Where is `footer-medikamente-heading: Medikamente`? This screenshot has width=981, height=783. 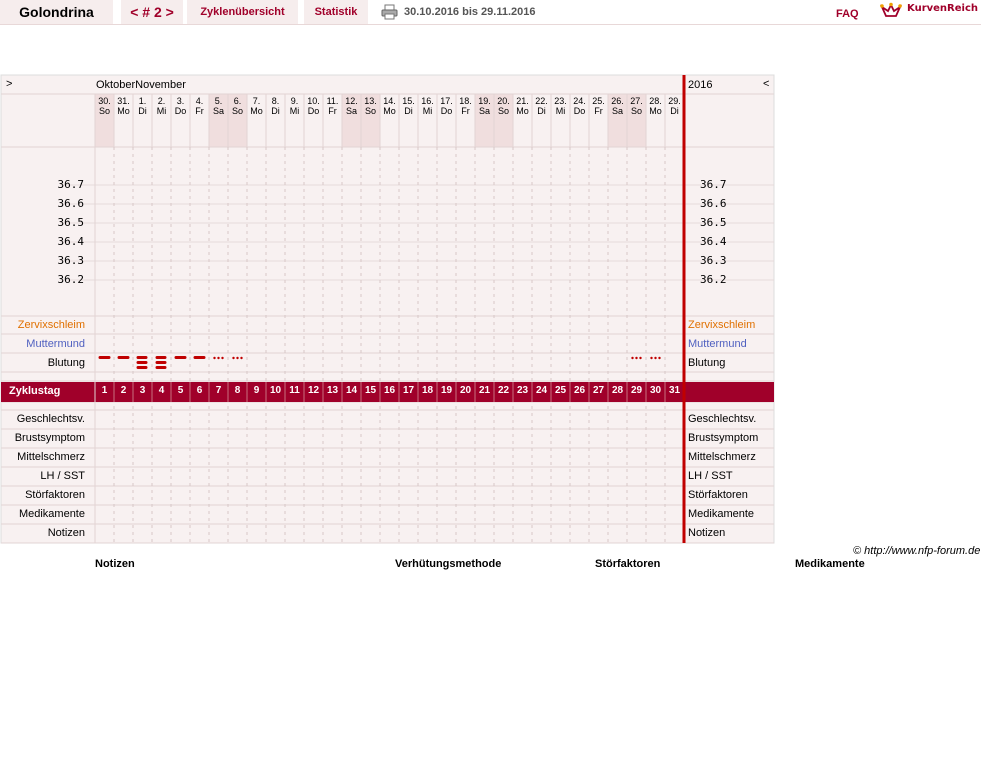
footer-medikamente-heading: Medikamente is located at coordinates (830, 564).